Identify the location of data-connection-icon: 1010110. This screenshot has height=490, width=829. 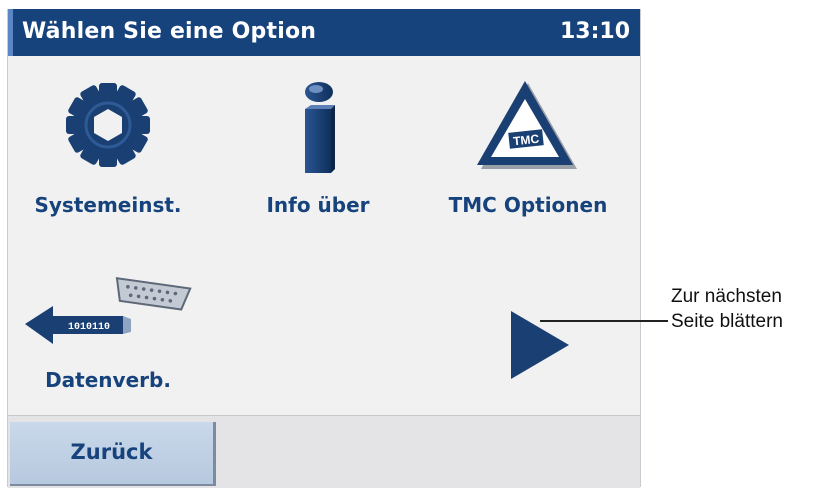
(108, 310).